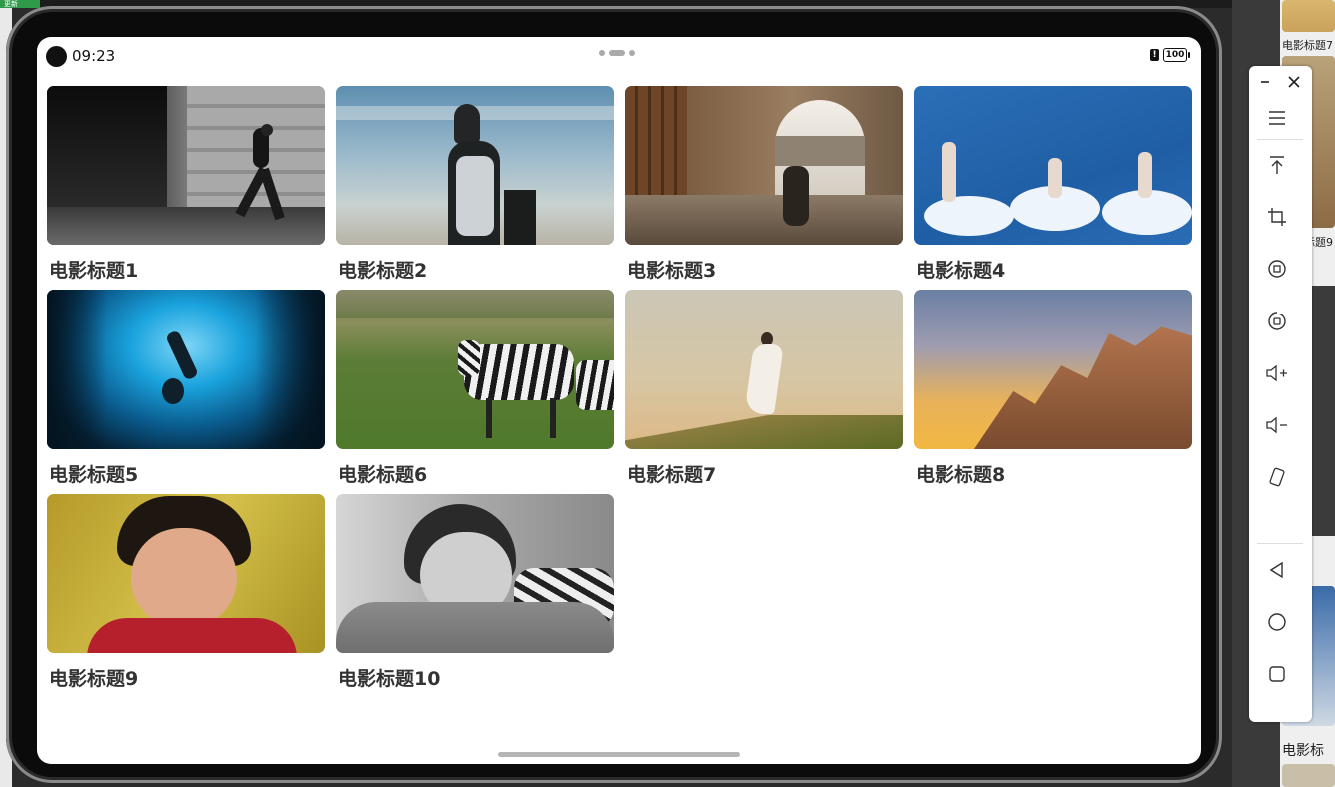 This screenshot has height=787, width=1335. I want to click on movie-title: 电影标题6, so click(383, 475).